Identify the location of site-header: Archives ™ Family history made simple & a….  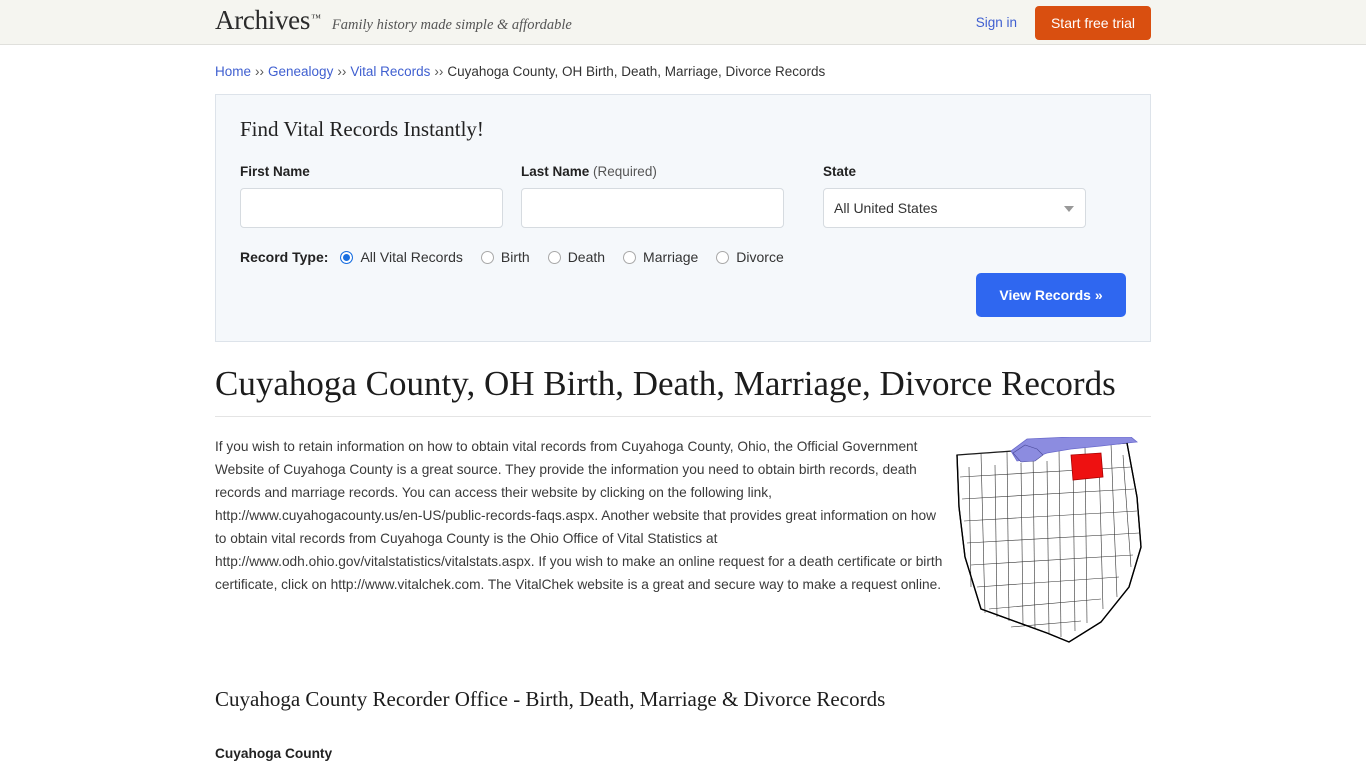
(683, 22).